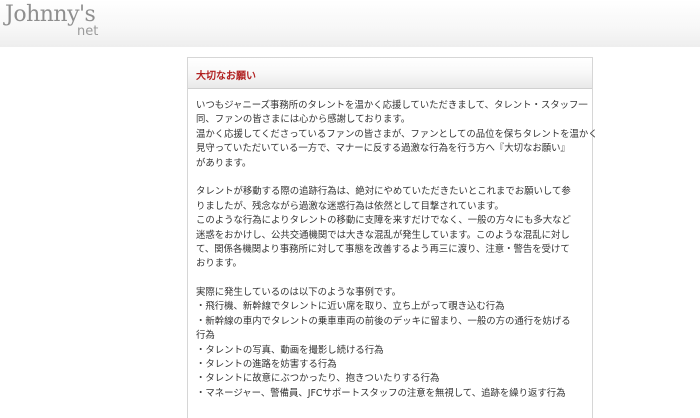 This screenshot has width=700, height=418. Describe the element at coordinates (88, 31) in the screenshot. I see `logo-sub-text: net` at that location.